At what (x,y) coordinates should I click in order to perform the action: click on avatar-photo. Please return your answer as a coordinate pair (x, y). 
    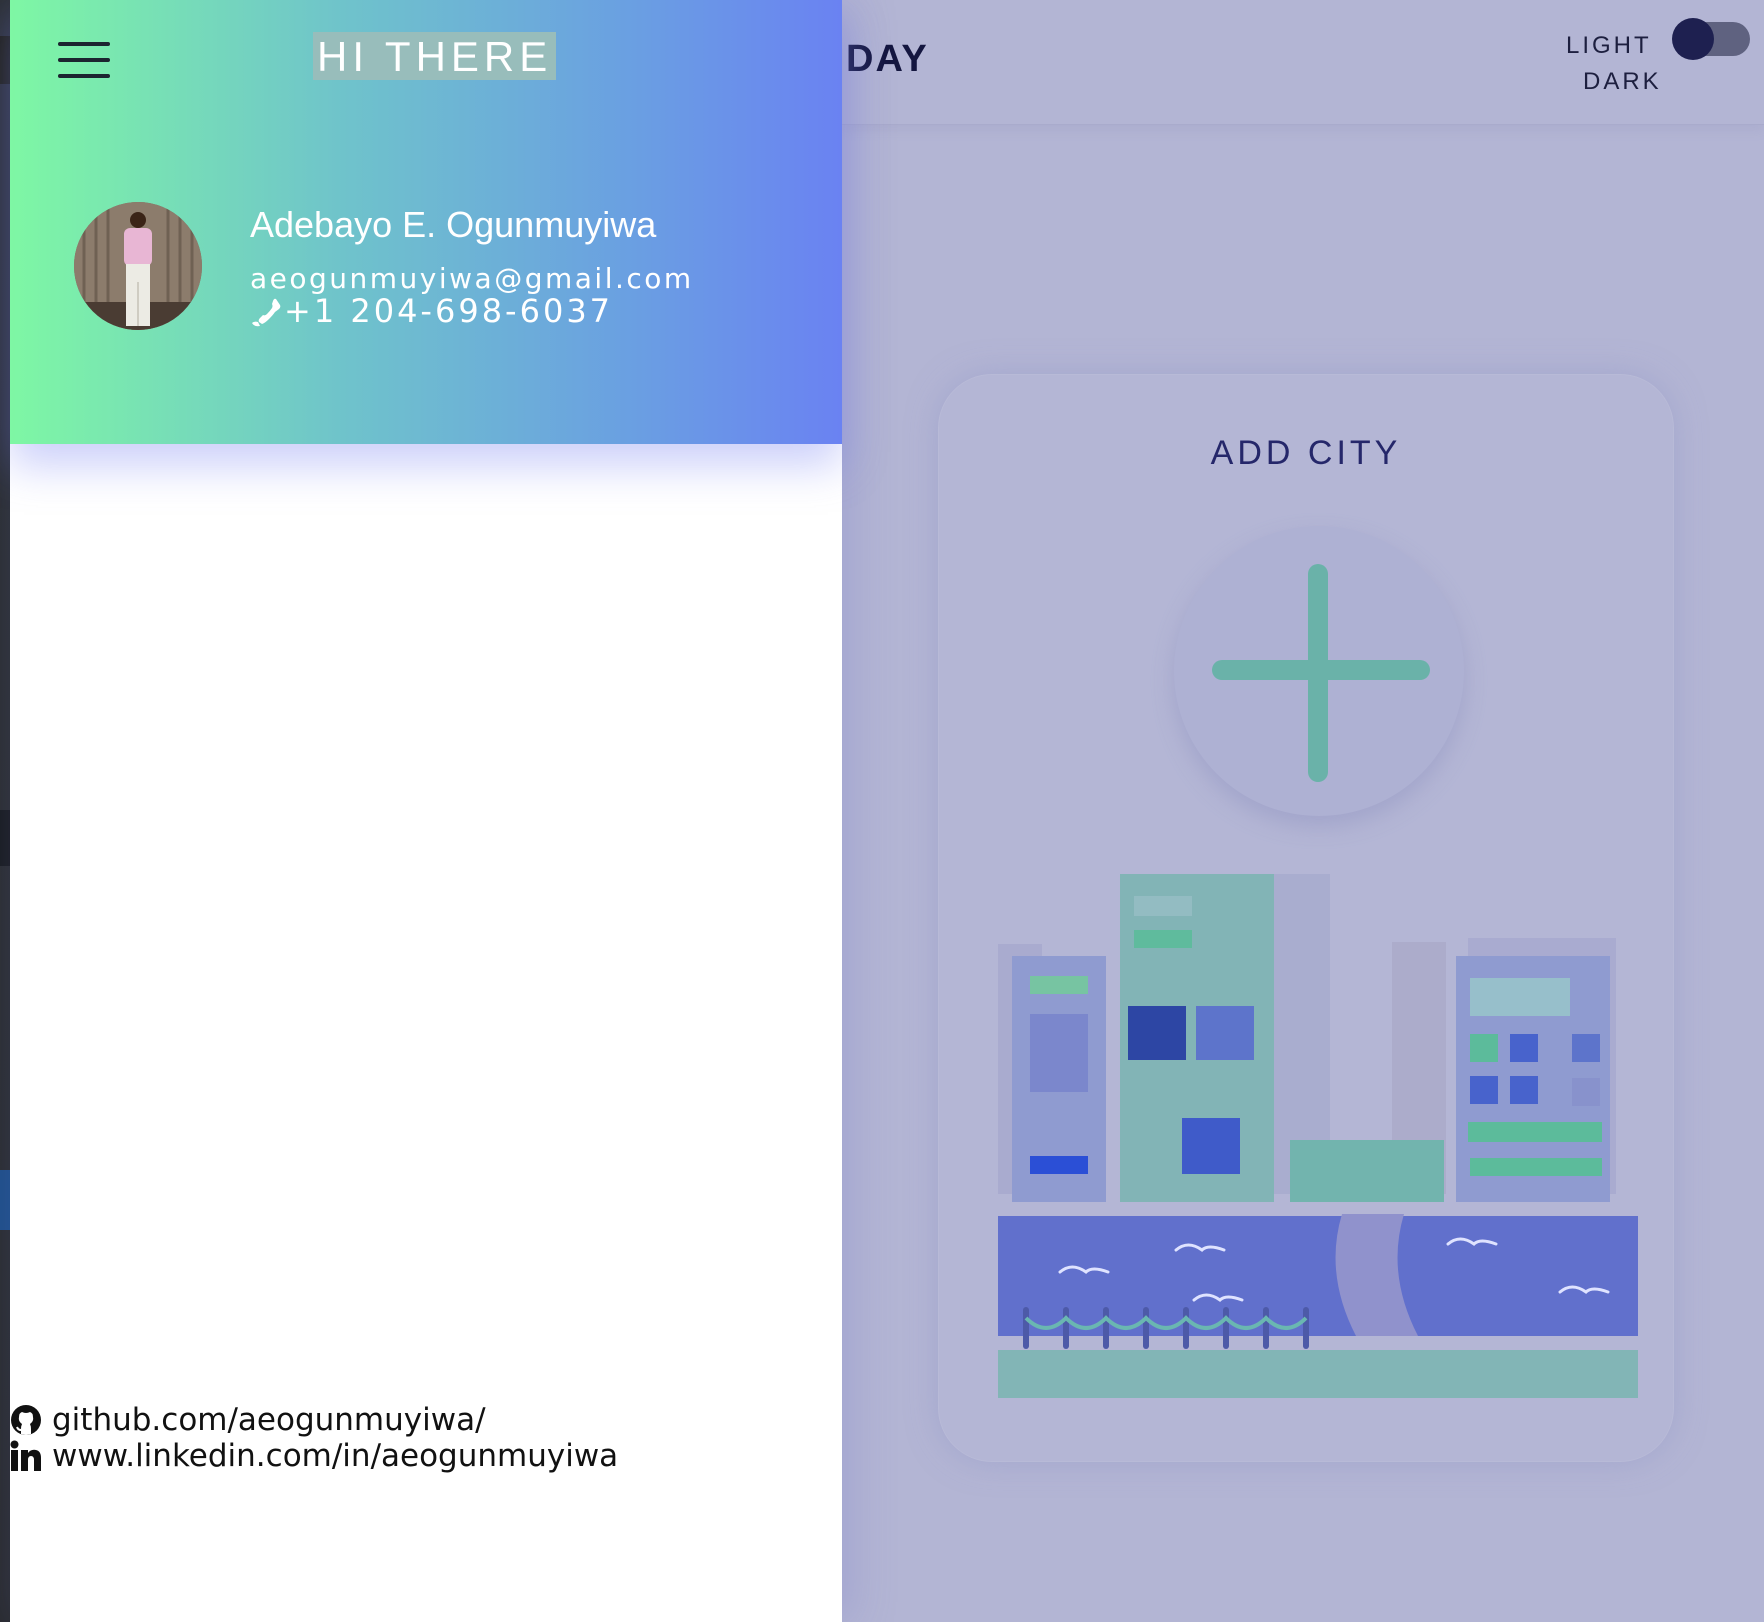
    Looking at the image, I should click on (138, 266).